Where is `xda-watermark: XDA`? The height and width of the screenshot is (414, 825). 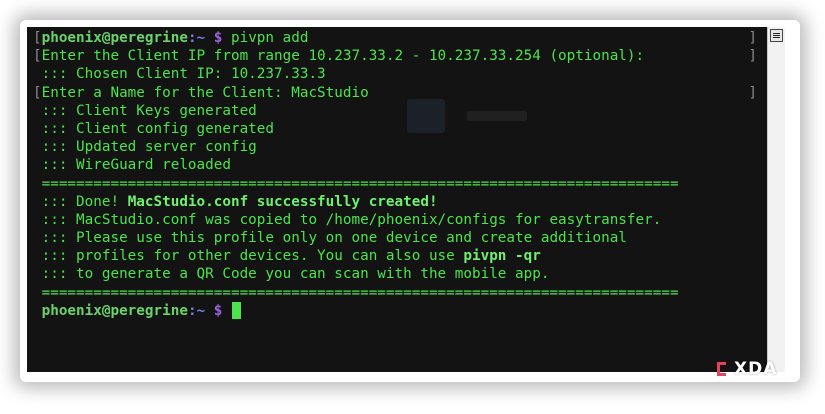
xda-watermark: XDA is located at coordinates (747, 369).